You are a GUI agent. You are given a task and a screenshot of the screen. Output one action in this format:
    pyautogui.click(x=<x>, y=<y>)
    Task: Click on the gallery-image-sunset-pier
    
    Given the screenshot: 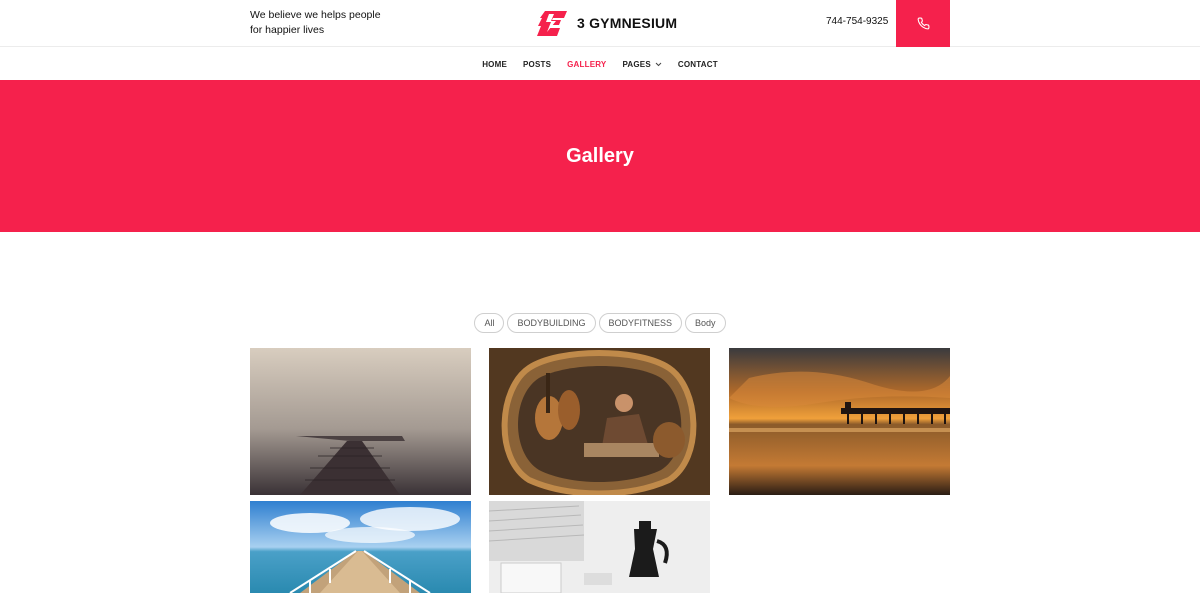 What is the action you would take?
    pyautogui.click(x=839, y=421)
    